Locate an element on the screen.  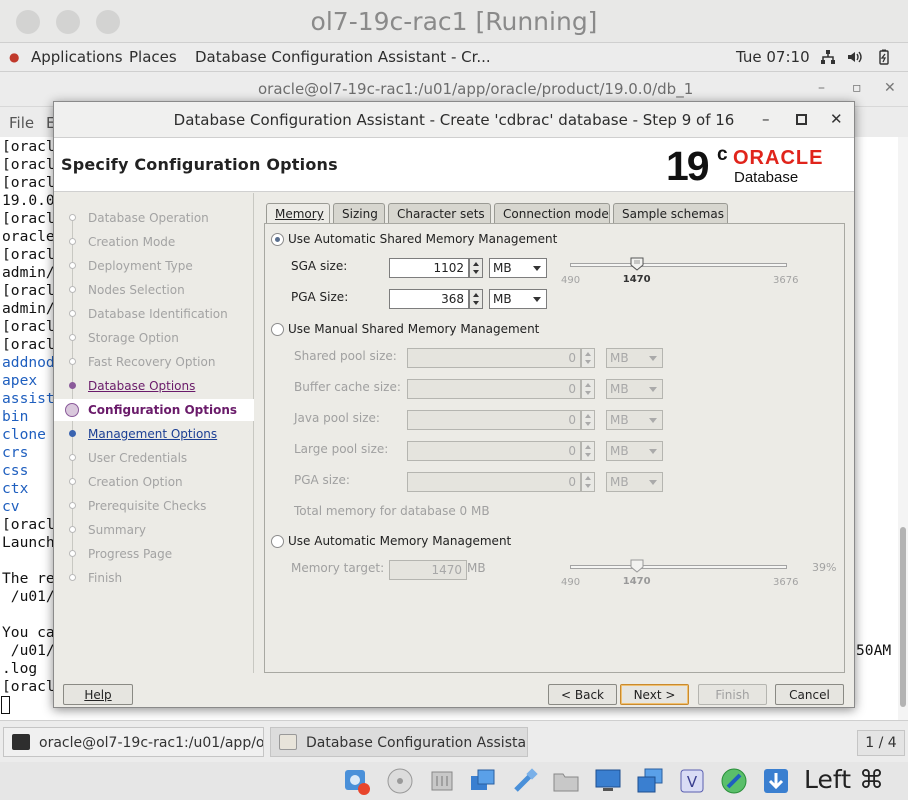
sga-unit-select: MB is located at coordinates (518, 268).